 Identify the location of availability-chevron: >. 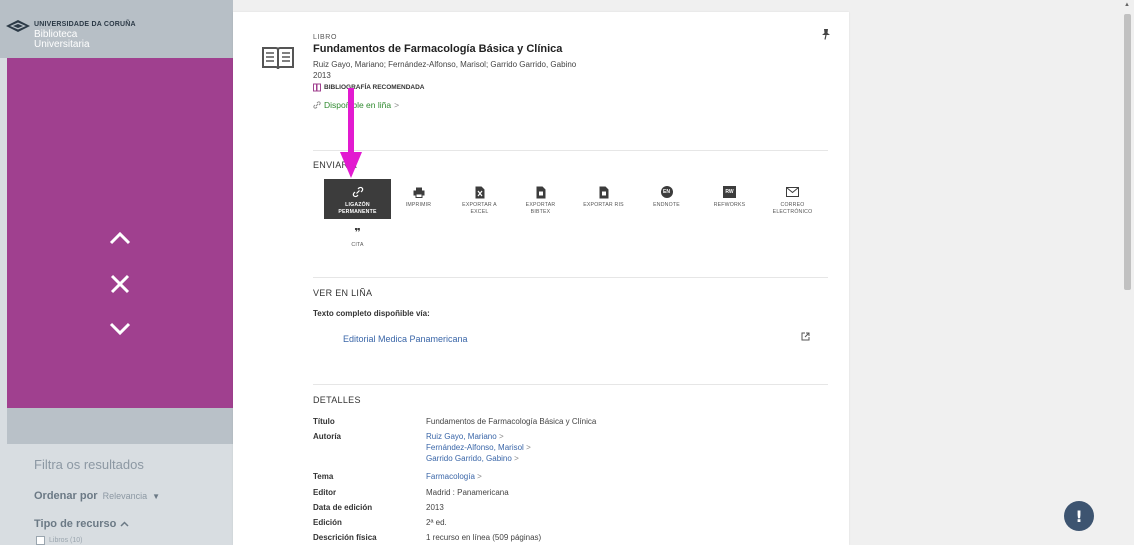
(397, 105).